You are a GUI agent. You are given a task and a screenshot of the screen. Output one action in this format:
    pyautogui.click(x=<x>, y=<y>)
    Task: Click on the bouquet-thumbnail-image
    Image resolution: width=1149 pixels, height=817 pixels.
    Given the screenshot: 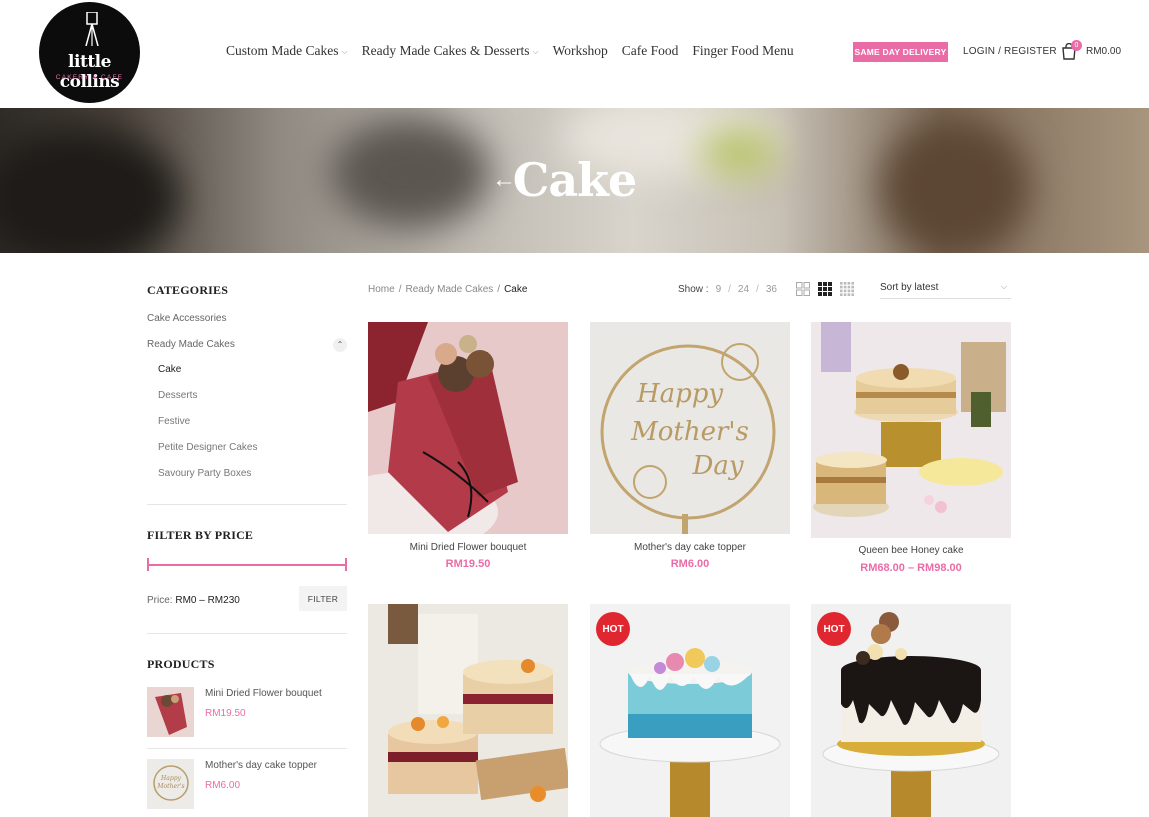 What is the action you would take?
    pyautogui.click(x=170, y=712)
    